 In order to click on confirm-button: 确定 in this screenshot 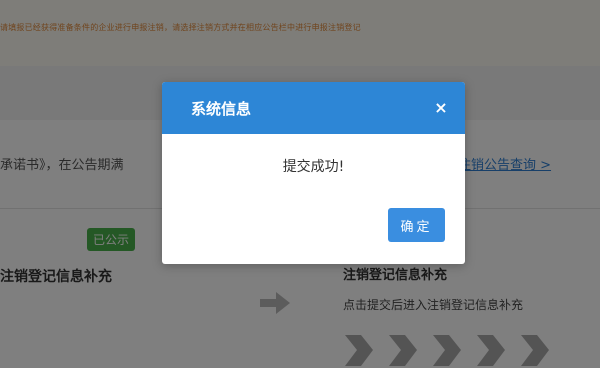, I will do `click(416, 225)`.